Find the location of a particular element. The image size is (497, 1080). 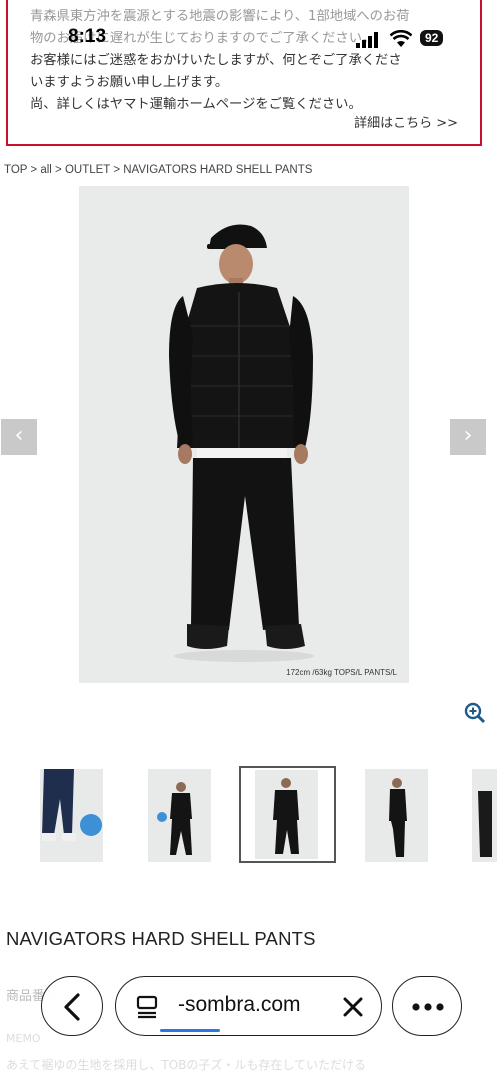

model-photo is located at coordinates (241, 443).